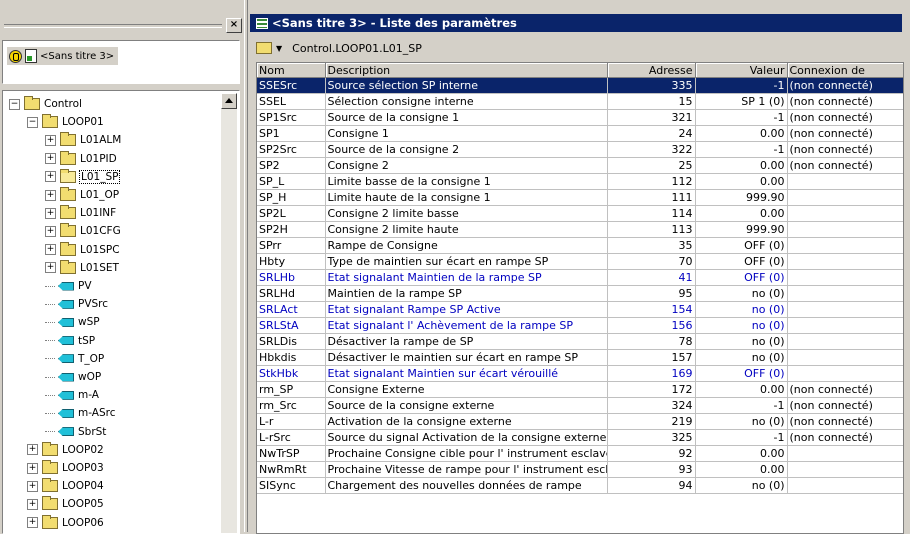 The width and height of the screenshot is (910, 534). Describe the element at coordinates (845, 149) in the screenshot. I see `cell-connection: (non connecté)` at that location.